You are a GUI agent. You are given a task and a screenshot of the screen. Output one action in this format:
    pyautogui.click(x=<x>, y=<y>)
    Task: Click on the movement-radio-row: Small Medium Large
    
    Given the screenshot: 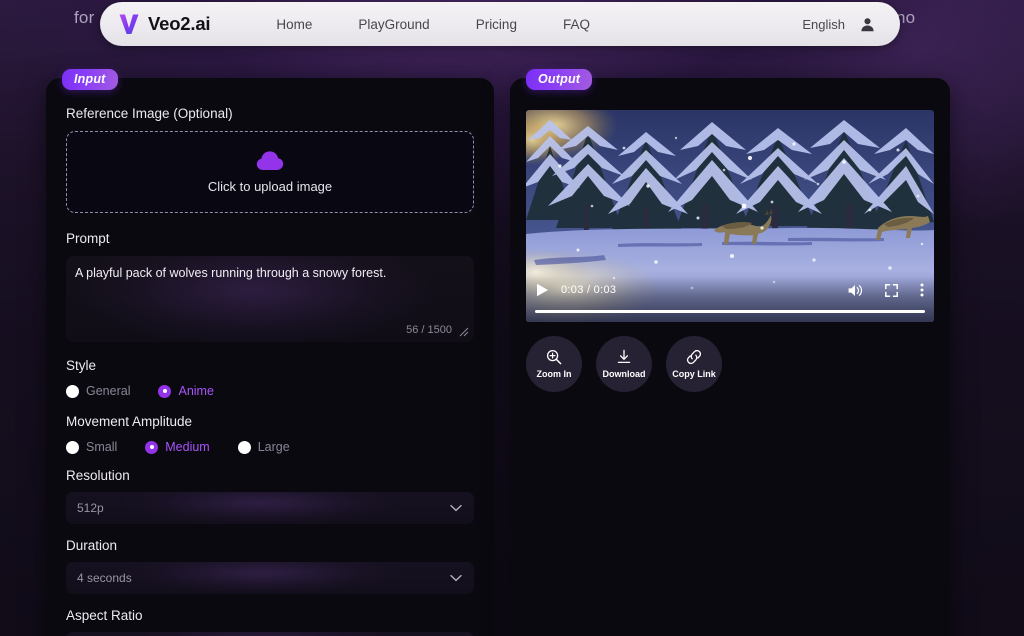 What is the action you would take?
    pyautogui.click(x=270, y=447)
    